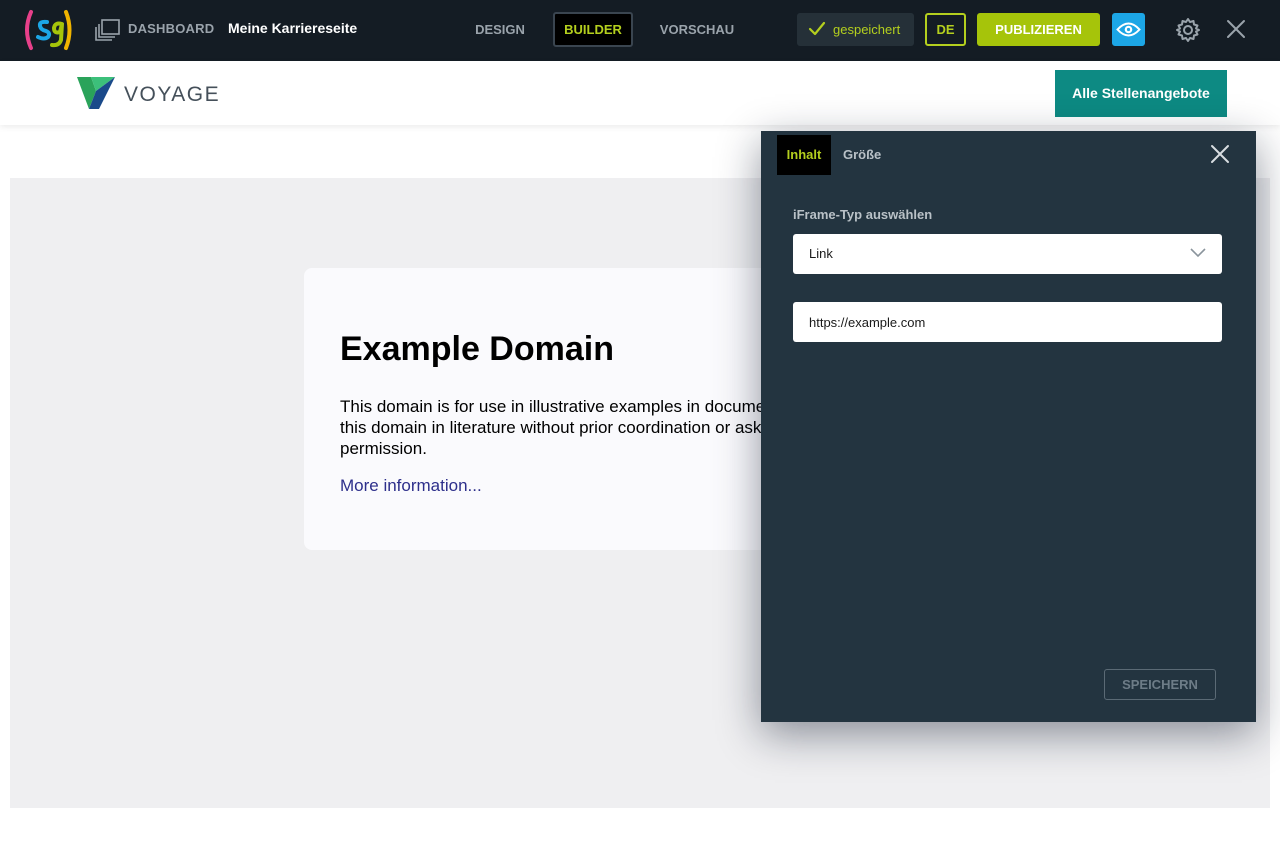  Describe the element at coordinates (1038, 29) in the screenshot. I see `publish-button: PUBLIZIEREN` at that location.